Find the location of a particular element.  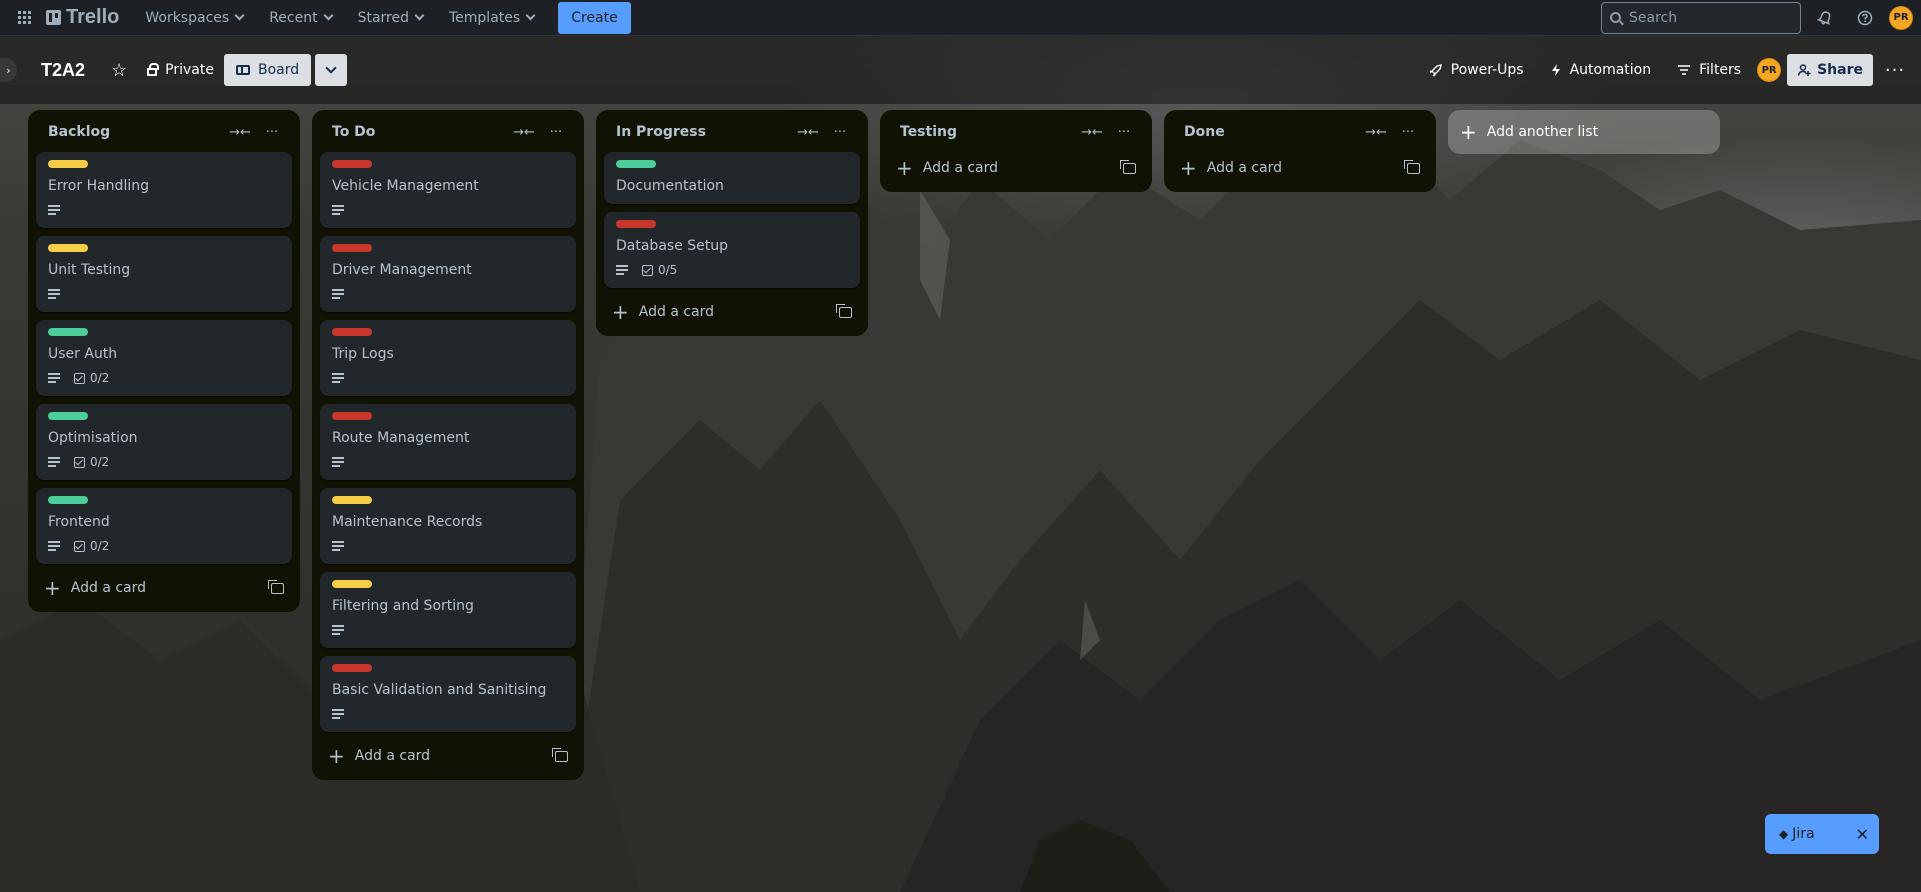

jira-widget: ◆ Jira ✕ is located at coordinates (1822, 834).